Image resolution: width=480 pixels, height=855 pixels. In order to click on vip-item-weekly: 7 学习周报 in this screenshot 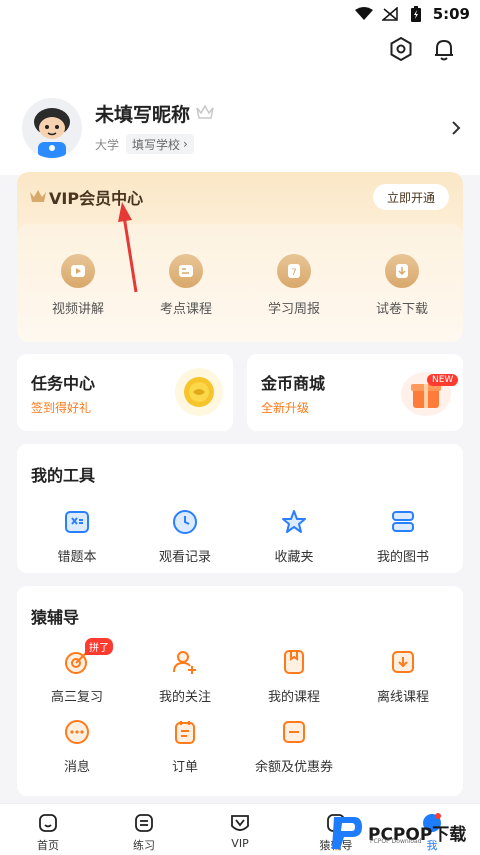, I will do `click(294, 285)`.